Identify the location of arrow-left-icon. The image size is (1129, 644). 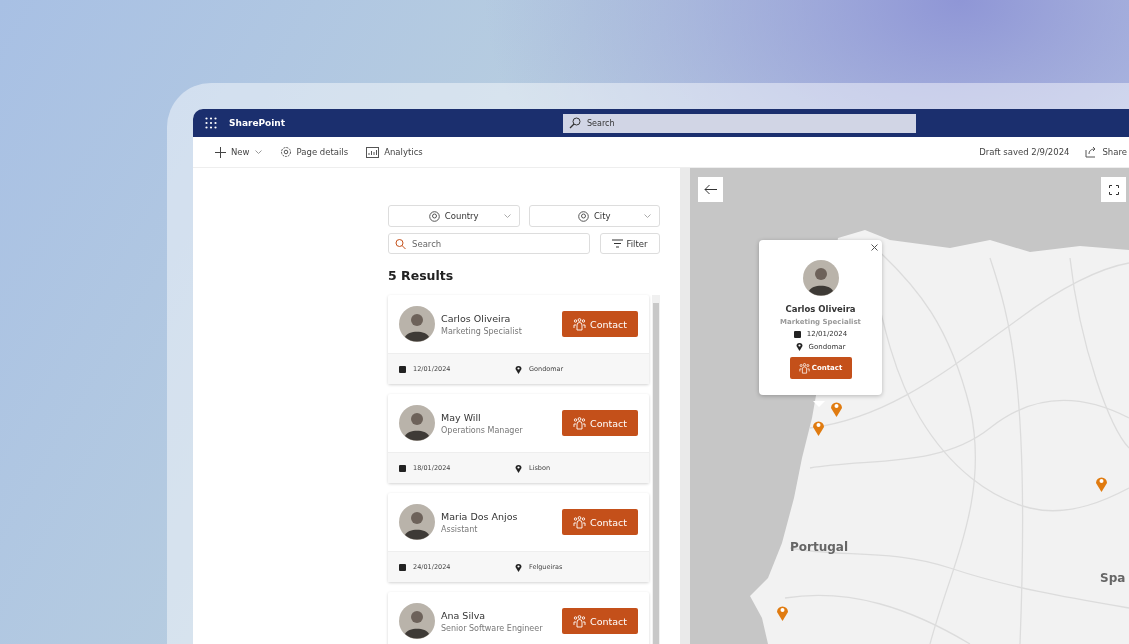
(710, 189).